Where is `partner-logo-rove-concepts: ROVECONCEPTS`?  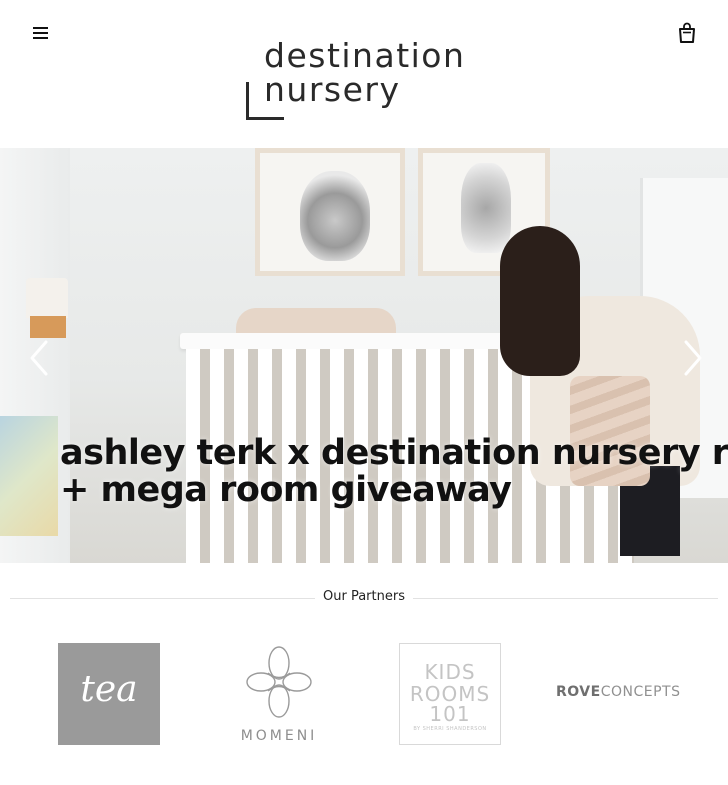
partner-logo-rove-concepts: ROVECONCEPTS is located at coordinates (626, 694).